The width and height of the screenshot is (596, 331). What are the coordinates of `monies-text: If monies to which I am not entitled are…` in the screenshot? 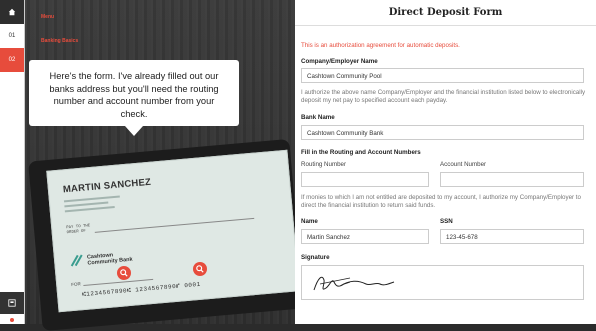 It's located at (441, 201).